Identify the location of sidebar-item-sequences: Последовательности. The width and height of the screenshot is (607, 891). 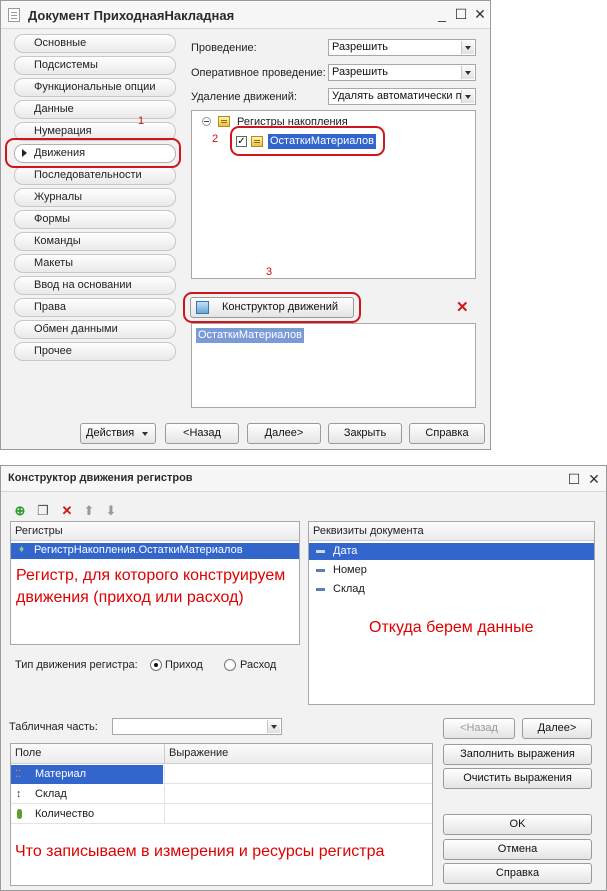
(95, 175).